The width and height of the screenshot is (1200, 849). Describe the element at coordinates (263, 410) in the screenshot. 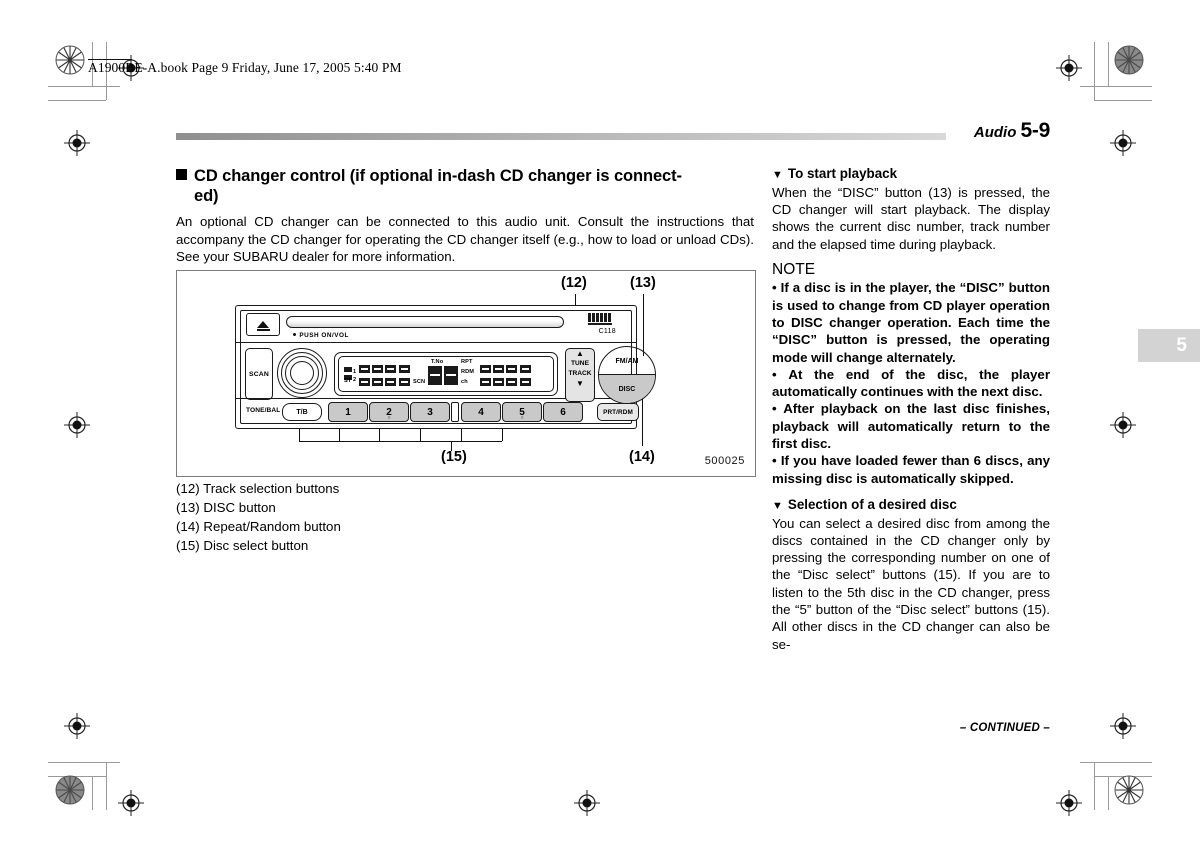

I see `tone-bal-label: TONE/BAL` at that location.